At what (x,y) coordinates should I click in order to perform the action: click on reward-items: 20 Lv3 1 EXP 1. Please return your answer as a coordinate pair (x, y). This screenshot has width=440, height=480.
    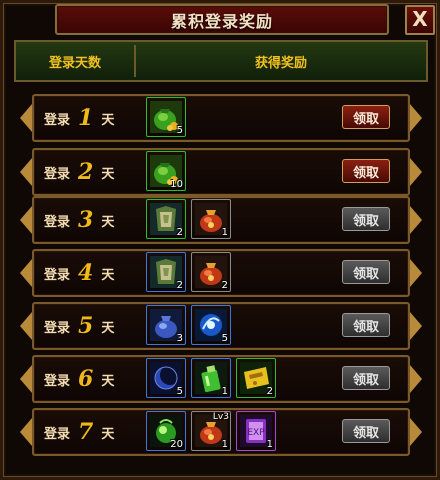
    Looking at the image, I should click on (211, 432).